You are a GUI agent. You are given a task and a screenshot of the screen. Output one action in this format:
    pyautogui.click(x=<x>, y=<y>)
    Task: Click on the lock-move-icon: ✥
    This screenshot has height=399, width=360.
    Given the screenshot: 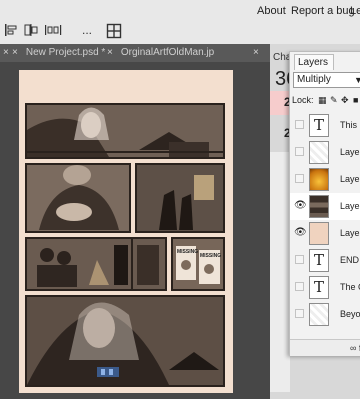 What is the action you would take?
    pyautogui.click(x=345, y=100)
    